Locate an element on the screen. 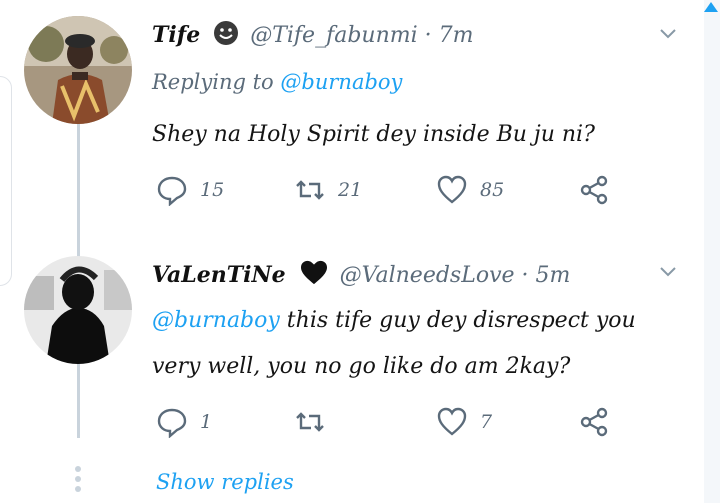 This screenshot has height=503, width=720. scroll-up-icon is located at coordinates (711, 7).